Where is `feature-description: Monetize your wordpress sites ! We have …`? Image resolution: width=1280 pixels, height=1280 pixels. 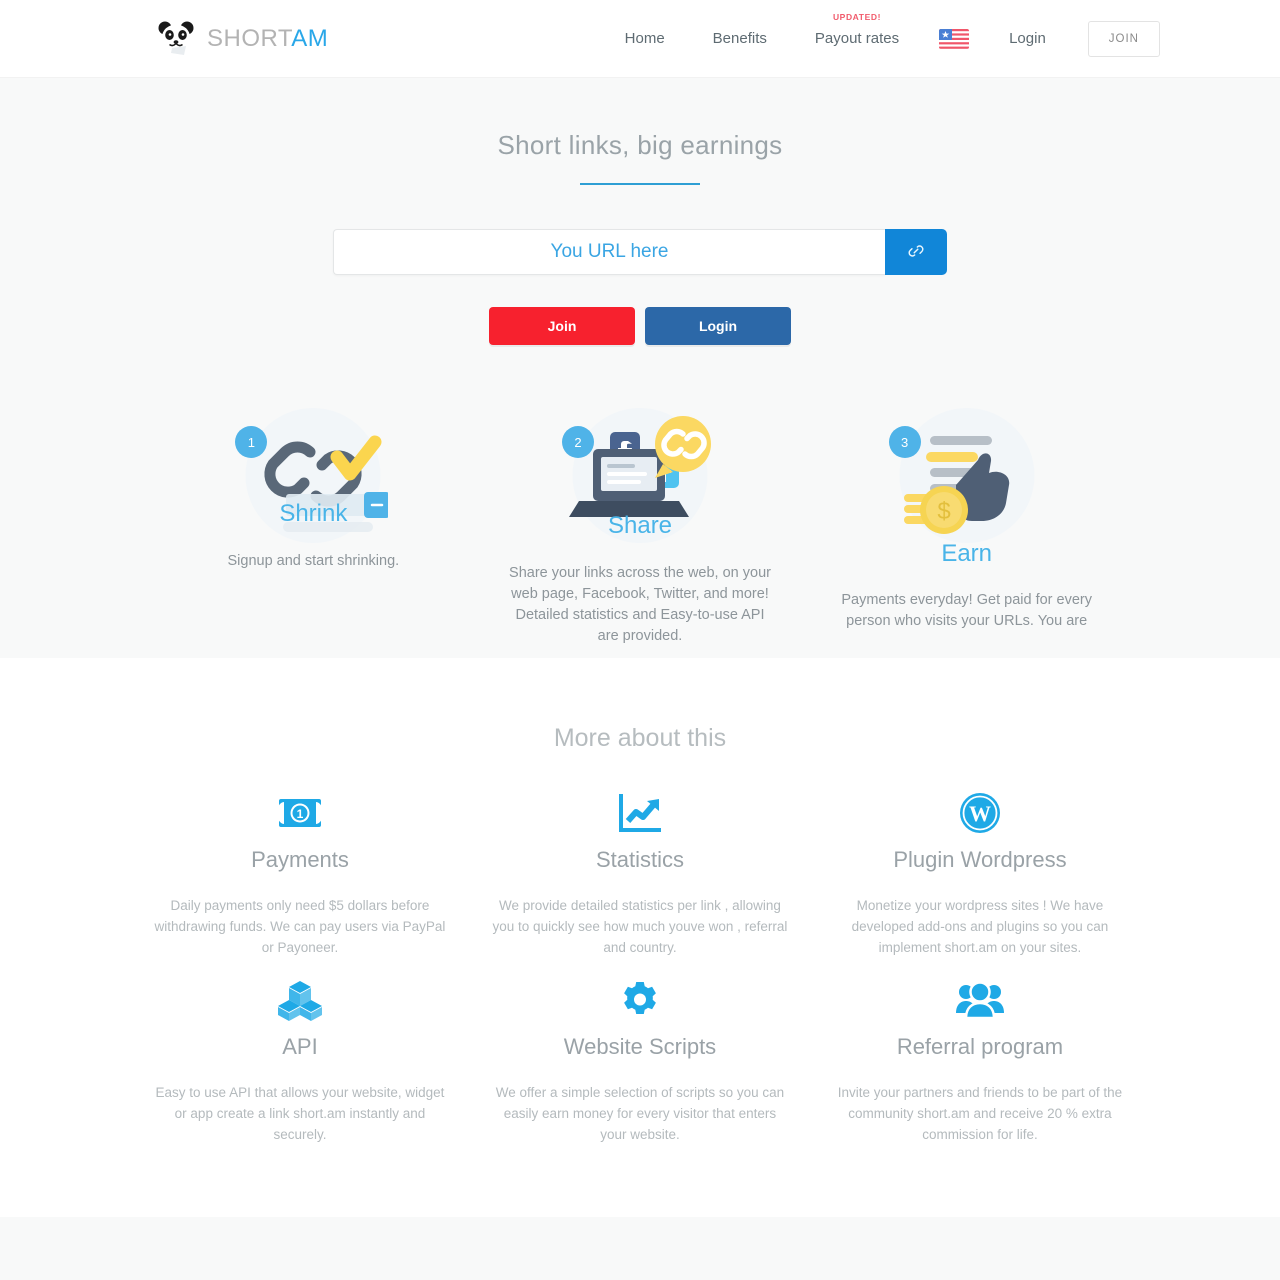 feature-description: Monetize your wordpress sites ! We have … is located at coordinates (980, 926).